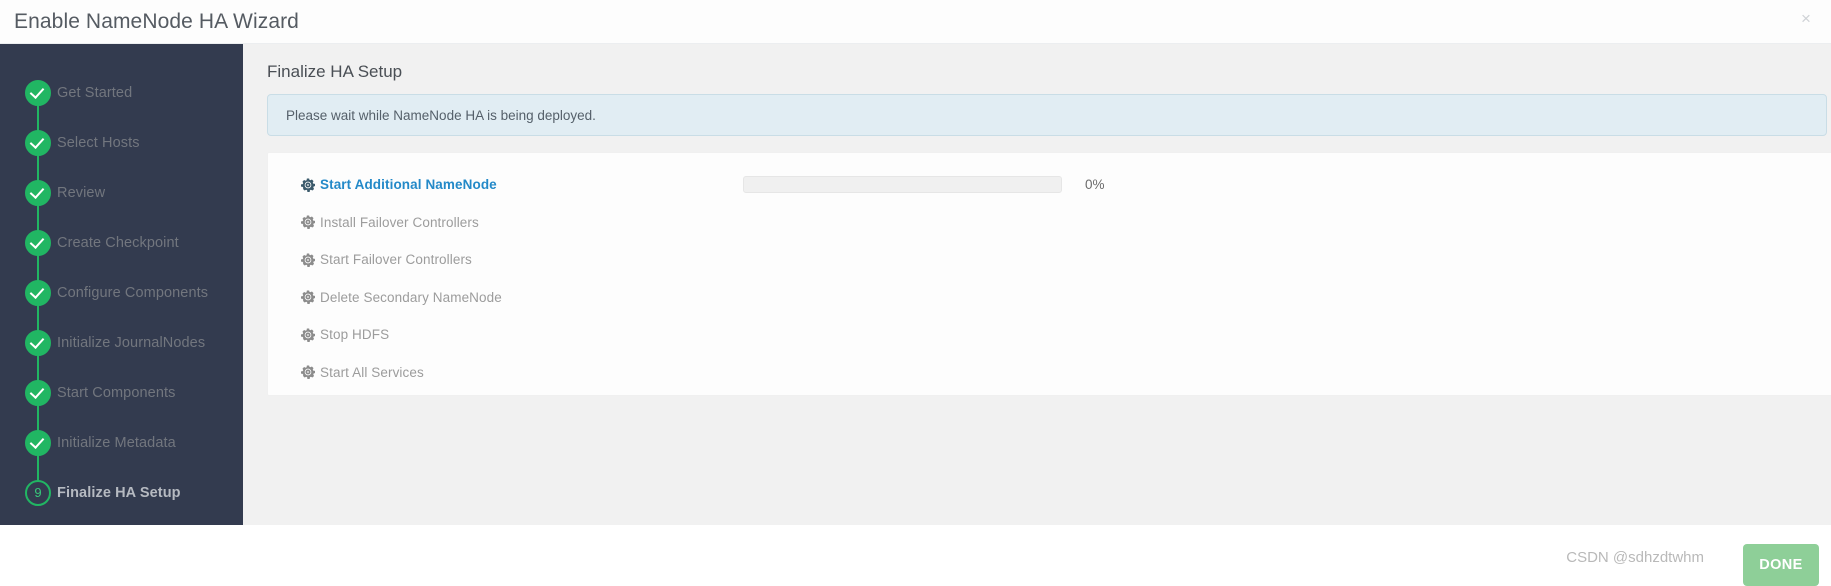 Image resolution: width=1831 pixels, height=586 pixels. I want to click on wizard-titlebar: Enable NameNode HA Wizard ×, so click(915, 22).